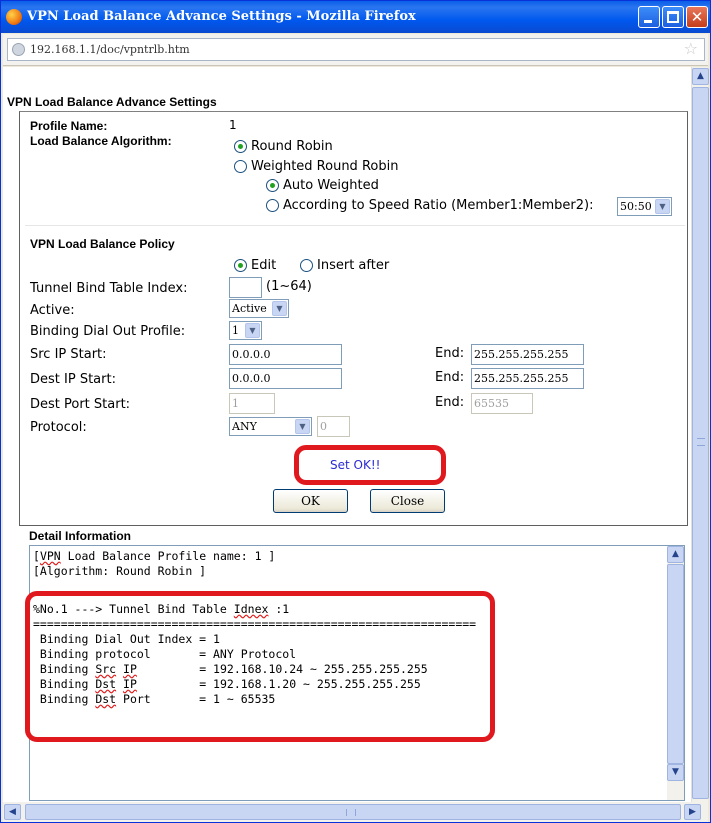  I want to click on site-identity-icon, so click(18, 49).